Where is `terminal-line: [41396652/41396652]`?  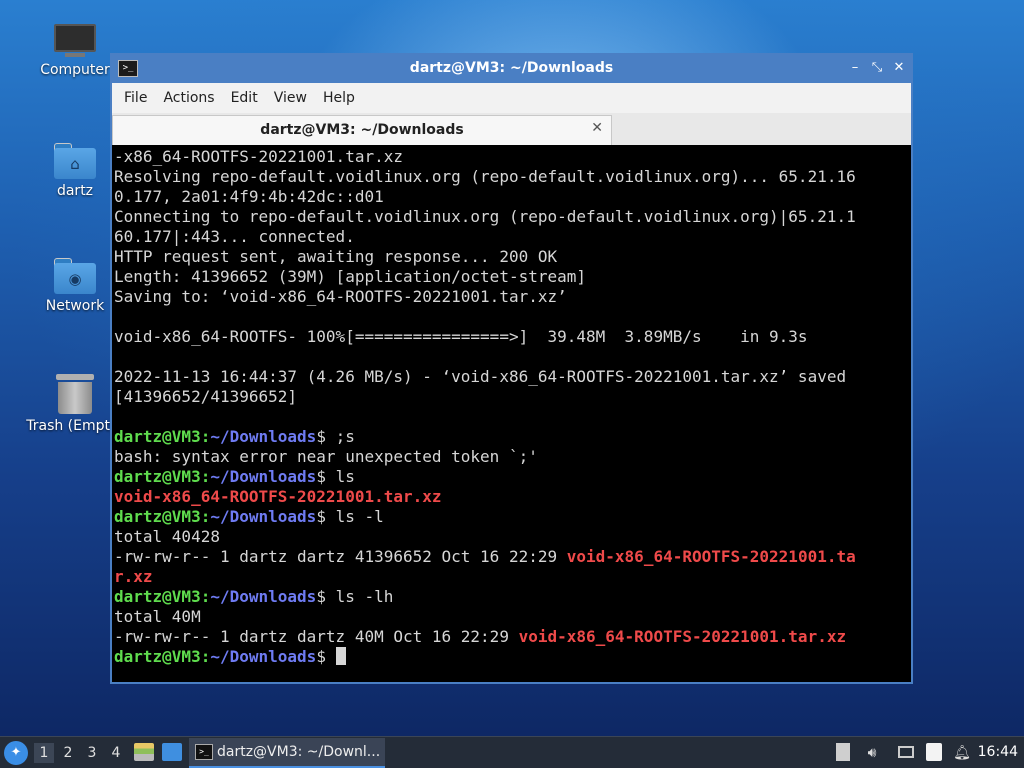 terminal-line: [41396652/41396652] is located at coordinates (206, 396).